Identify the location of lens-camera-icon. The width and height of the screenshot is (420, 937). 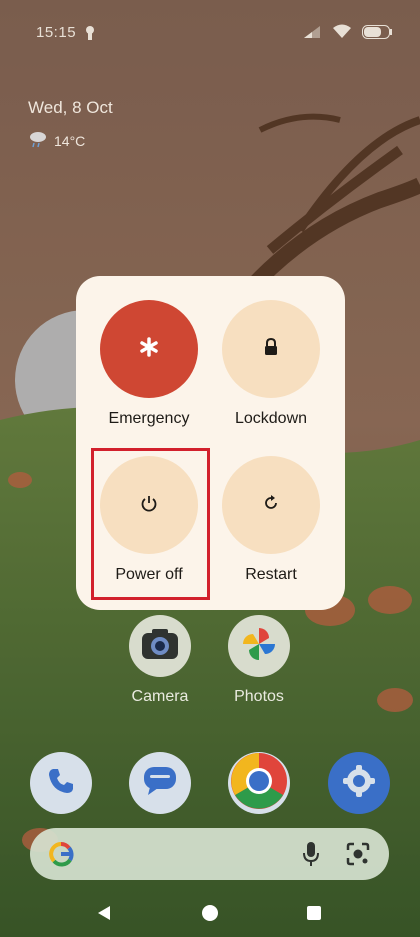
(358, 856).